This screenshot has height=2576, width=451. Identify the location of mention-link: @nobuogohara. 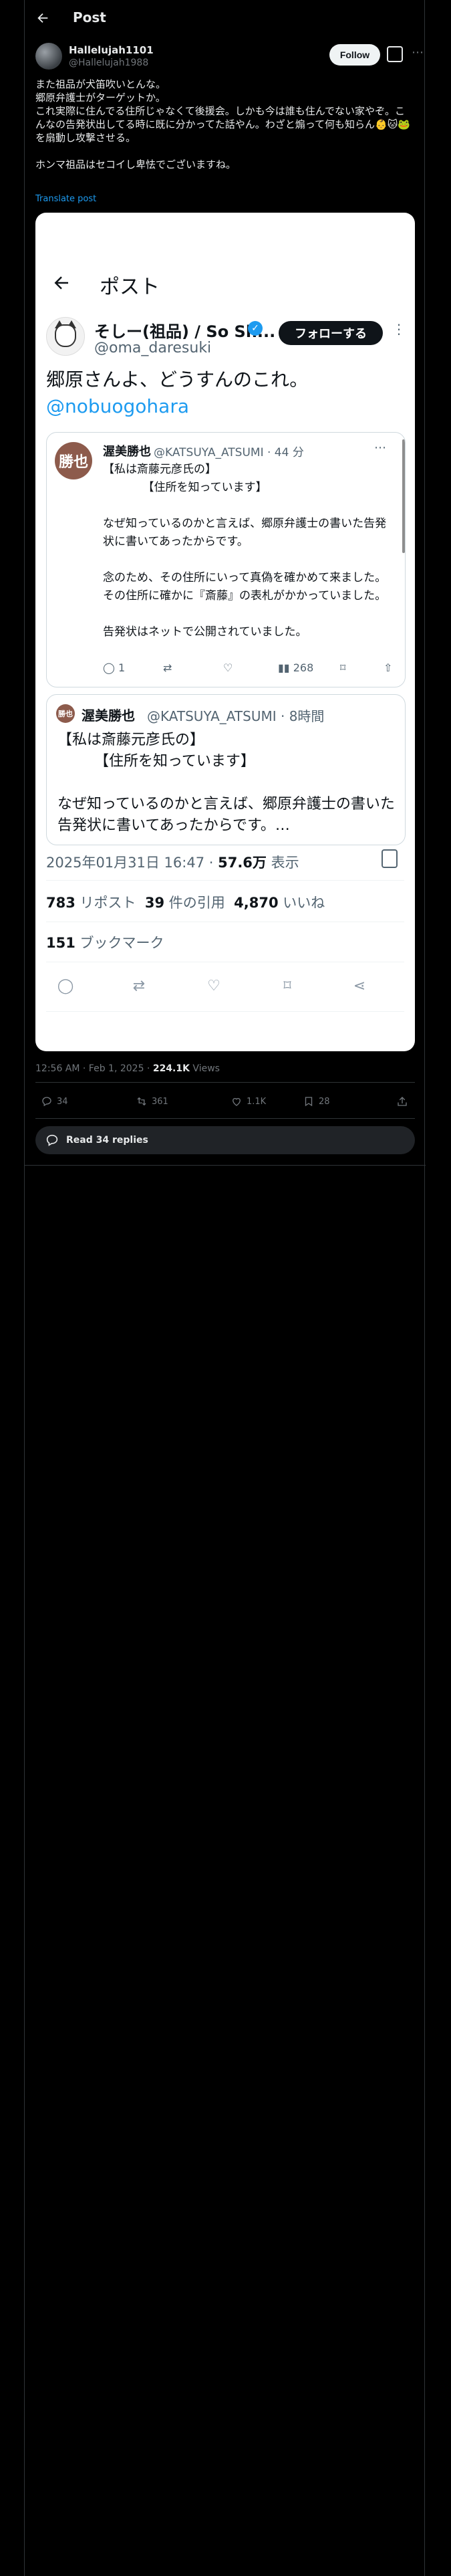
(118, 406).